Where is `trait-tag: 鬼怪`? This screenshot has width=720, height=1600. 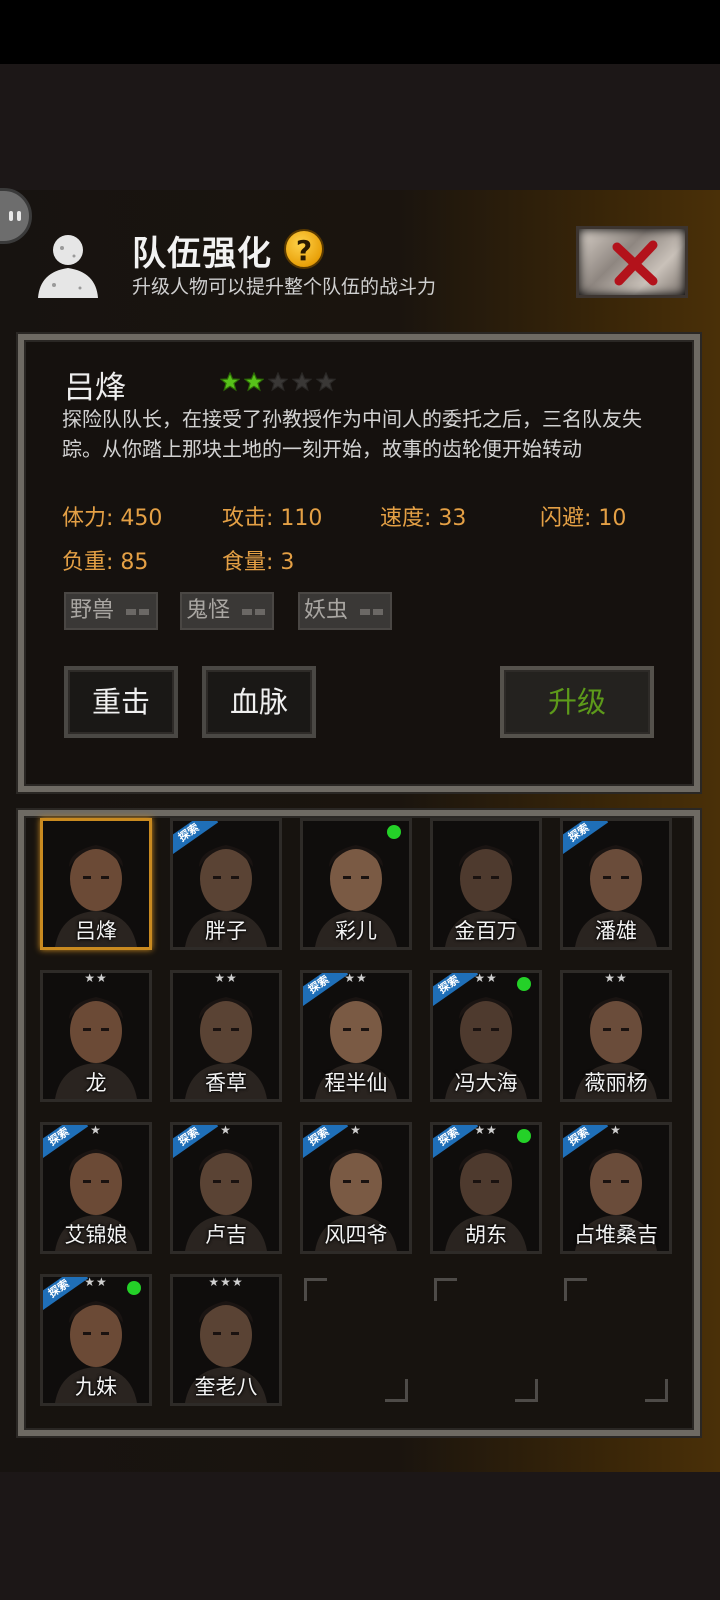 trait-tag: 鬼怪 is located at coordinates (227, 611).